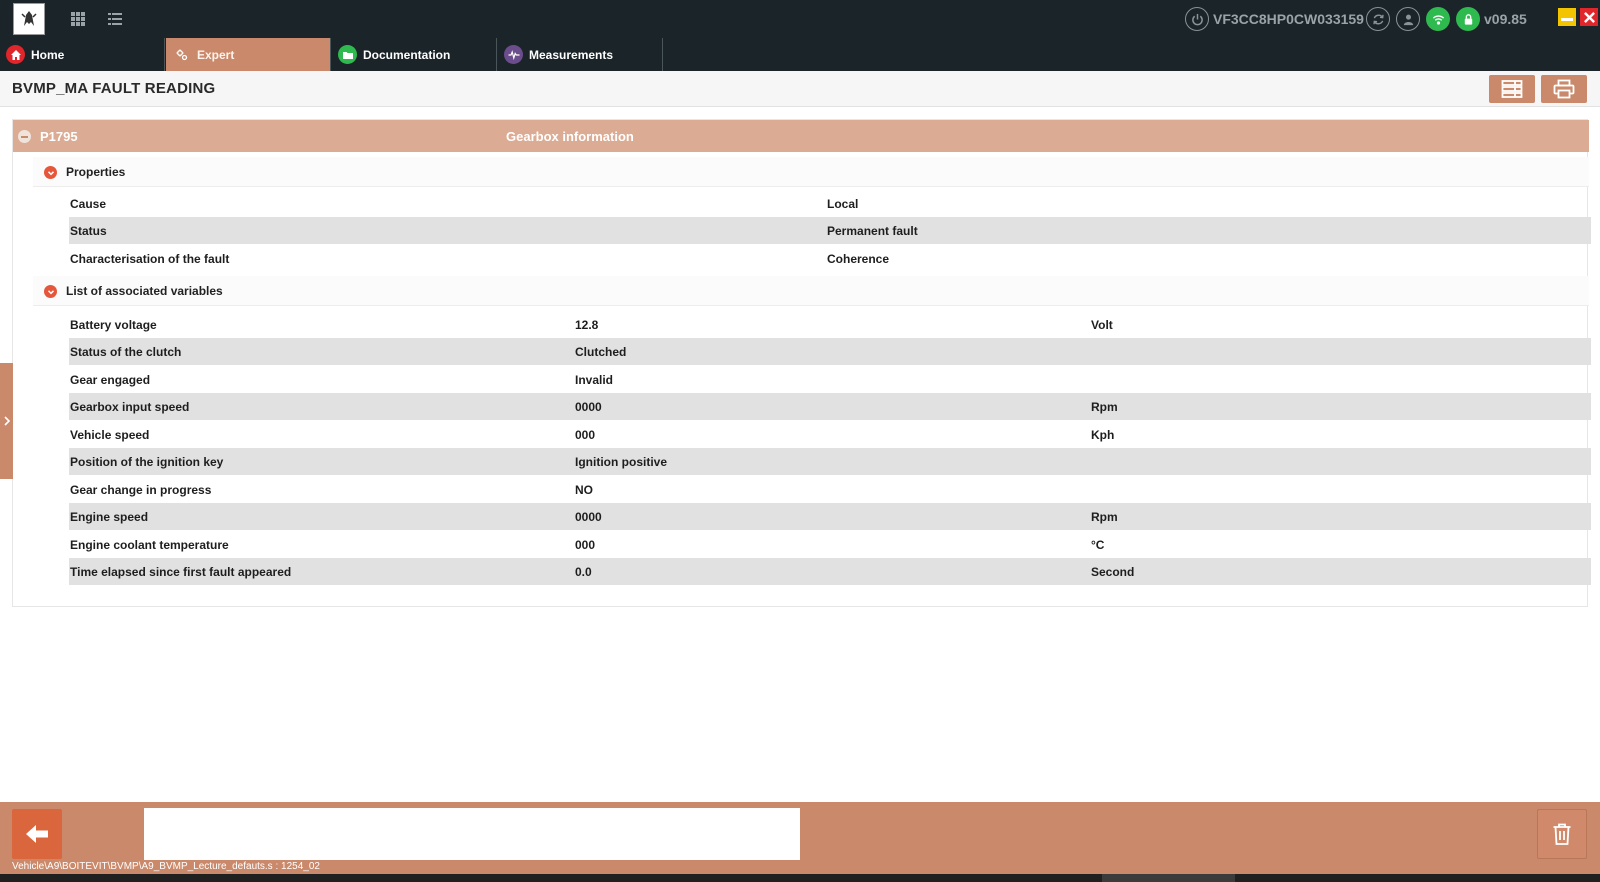 The height and width of the screenshot is (882, 1600). I want to click on side-drawer-handle, so click(6, 421).